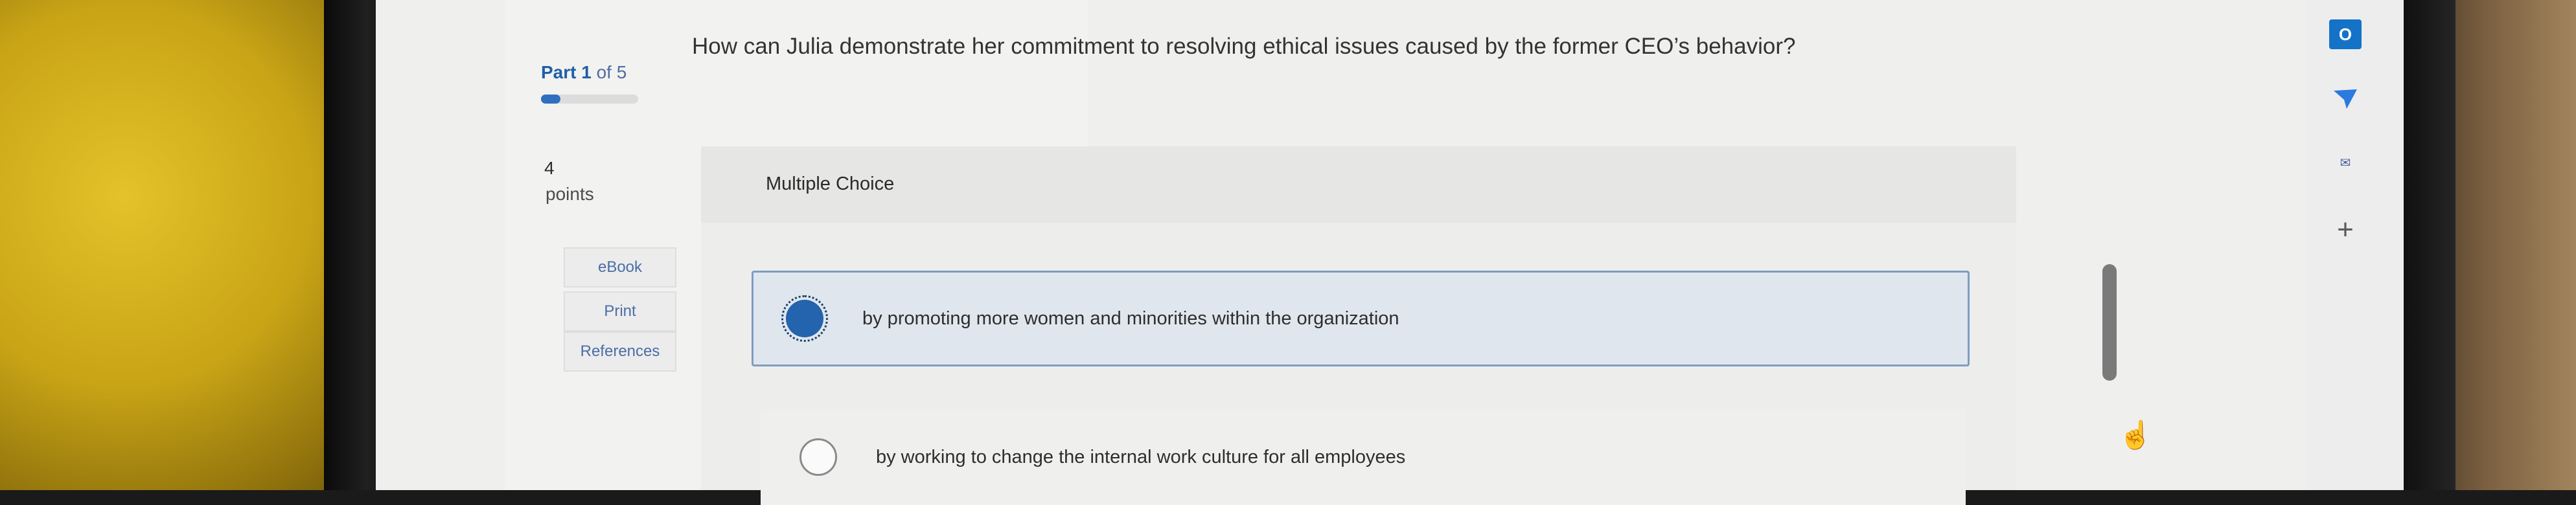 This screenshot has height=505, width=2576. Describe the element at coordinates (2426, 245) in the screenshot. I see `monitor-bezel-right` at that location.